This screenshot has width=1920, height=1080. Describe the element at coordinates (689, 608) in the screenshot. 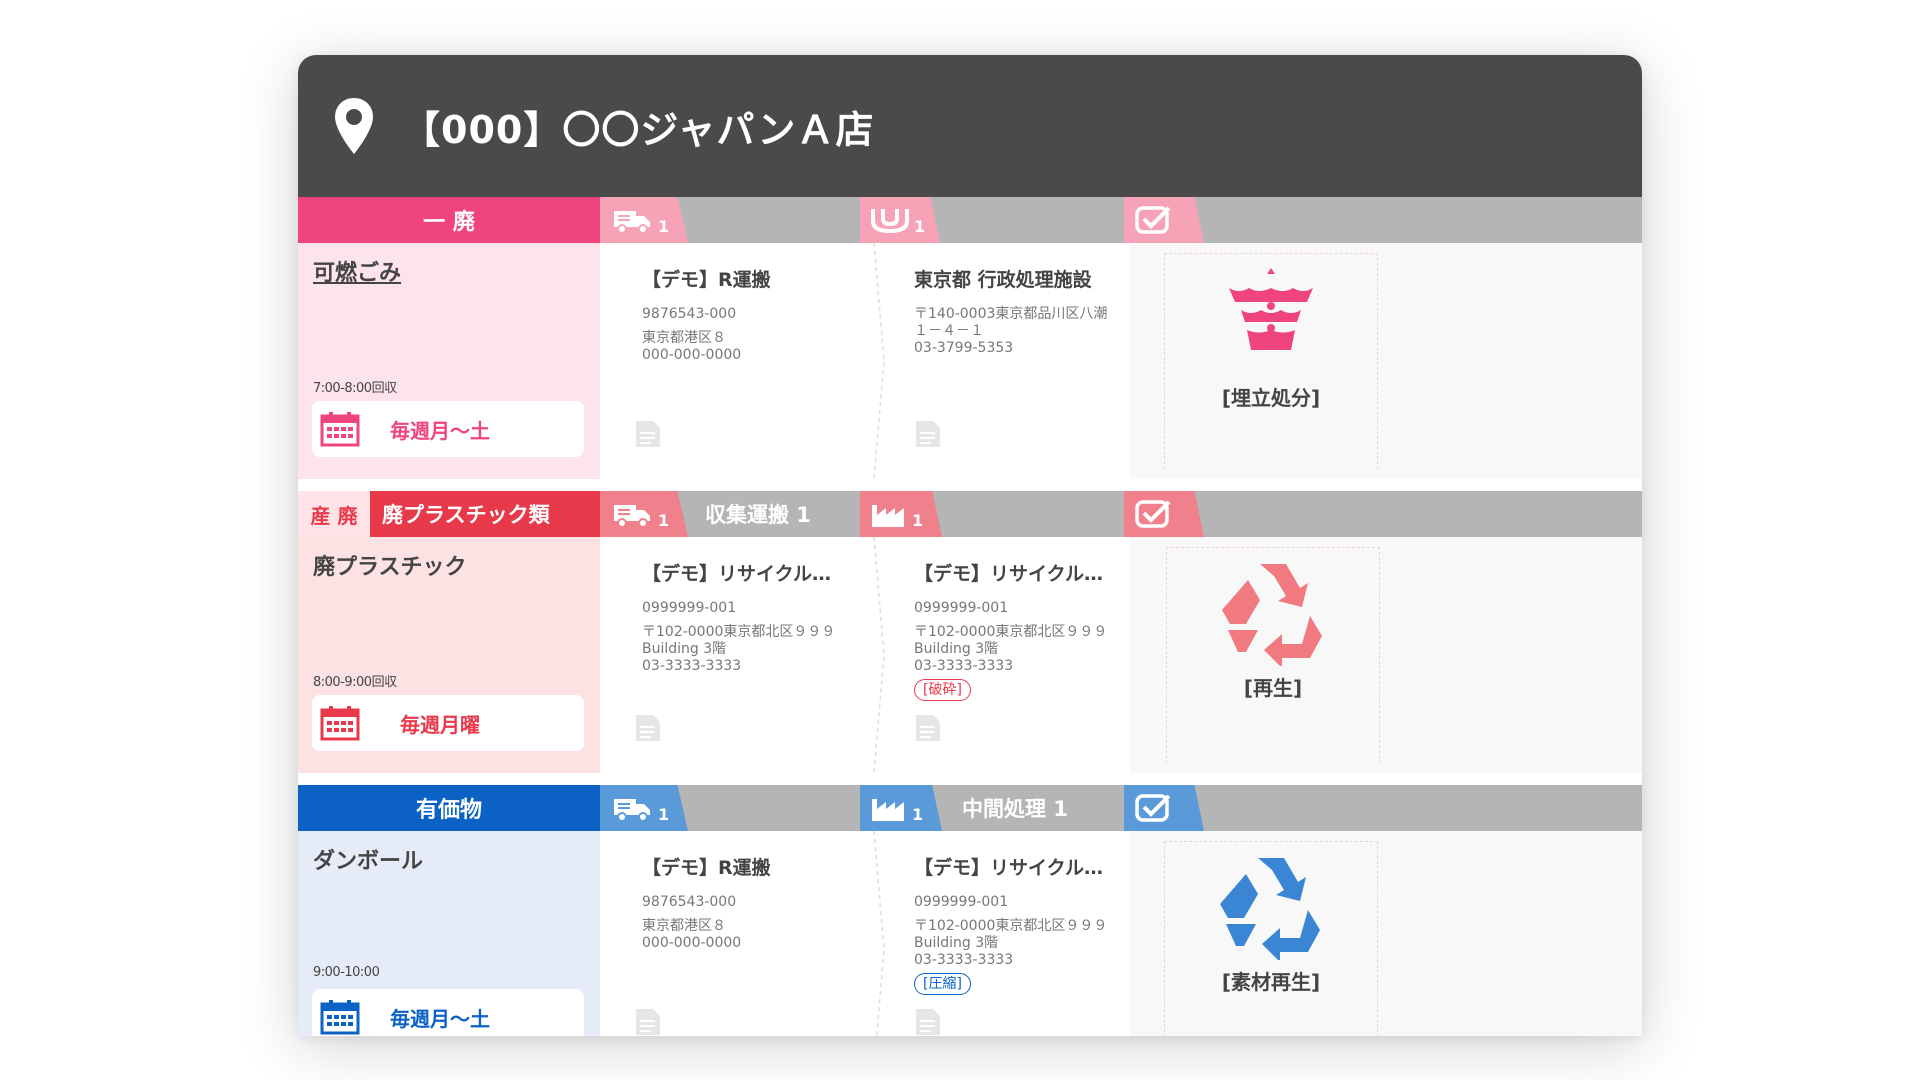

I see `transporter-code: 0999999-001` at that location.